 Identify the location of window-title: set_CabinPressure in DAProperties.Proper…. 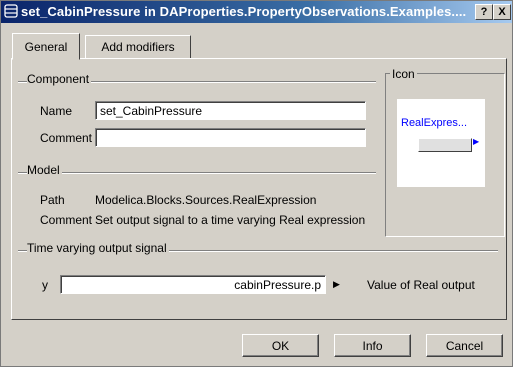
(244, 11).